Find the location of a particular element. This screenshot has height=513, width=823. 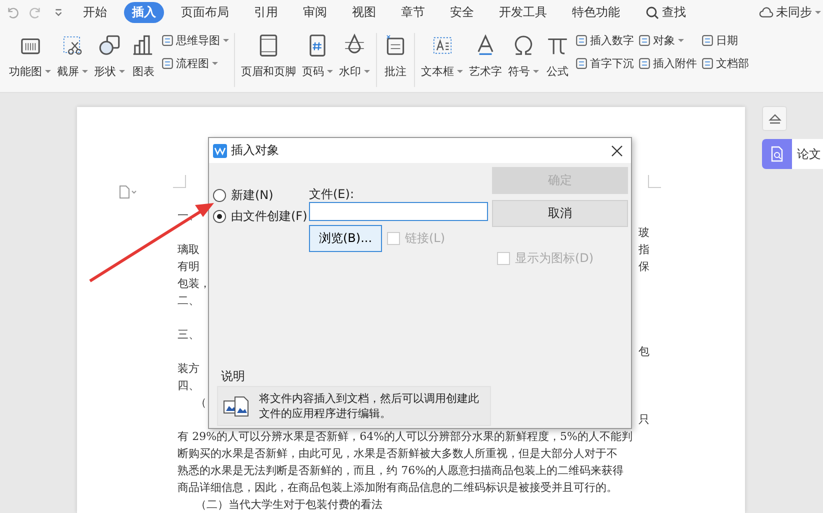

radio-option: 新建(N) is located at coordinates (261, 195).